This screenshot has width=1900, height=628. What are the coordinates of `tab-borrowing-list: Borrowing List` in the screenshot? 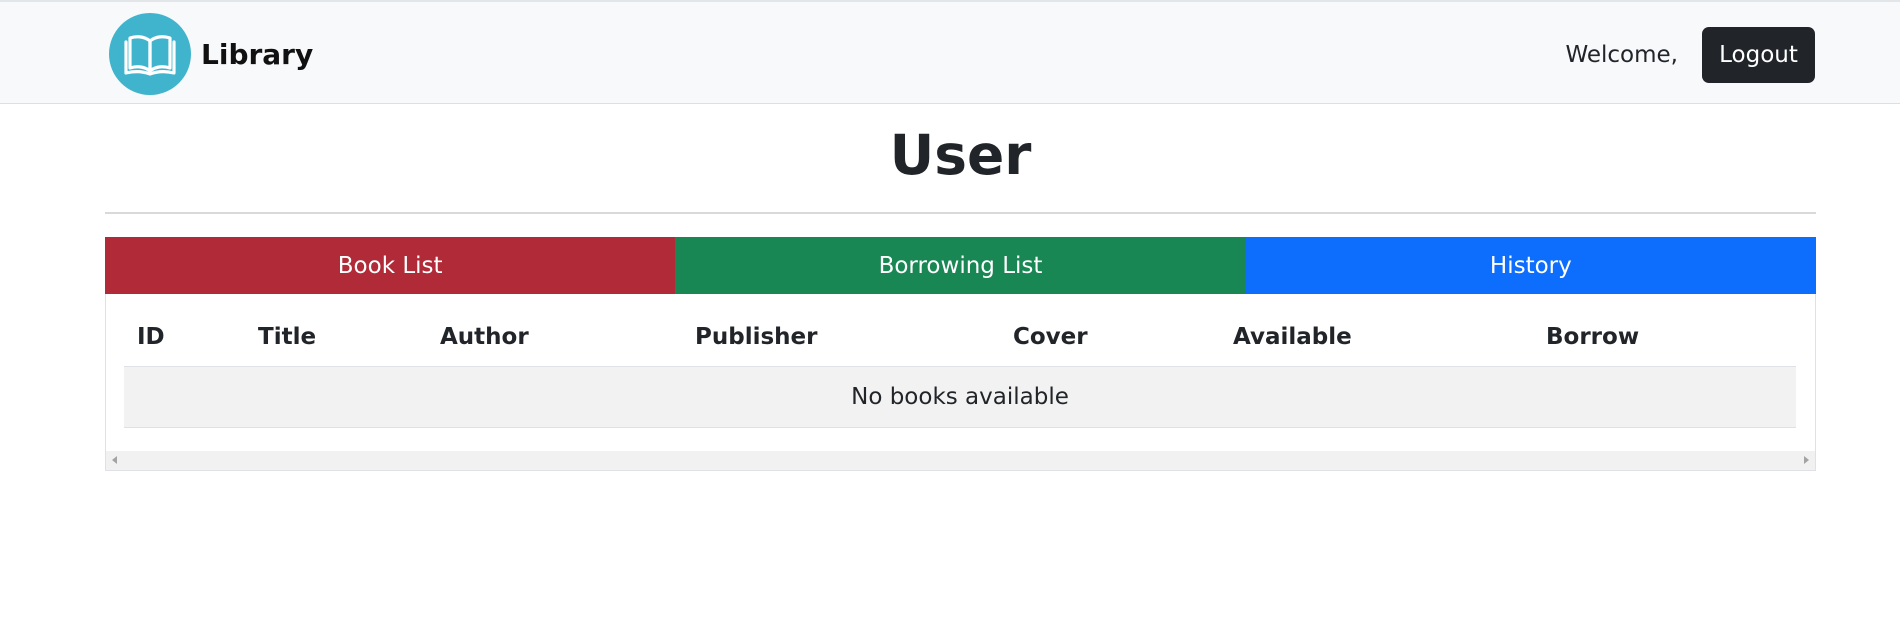 It's located at (960, 265).